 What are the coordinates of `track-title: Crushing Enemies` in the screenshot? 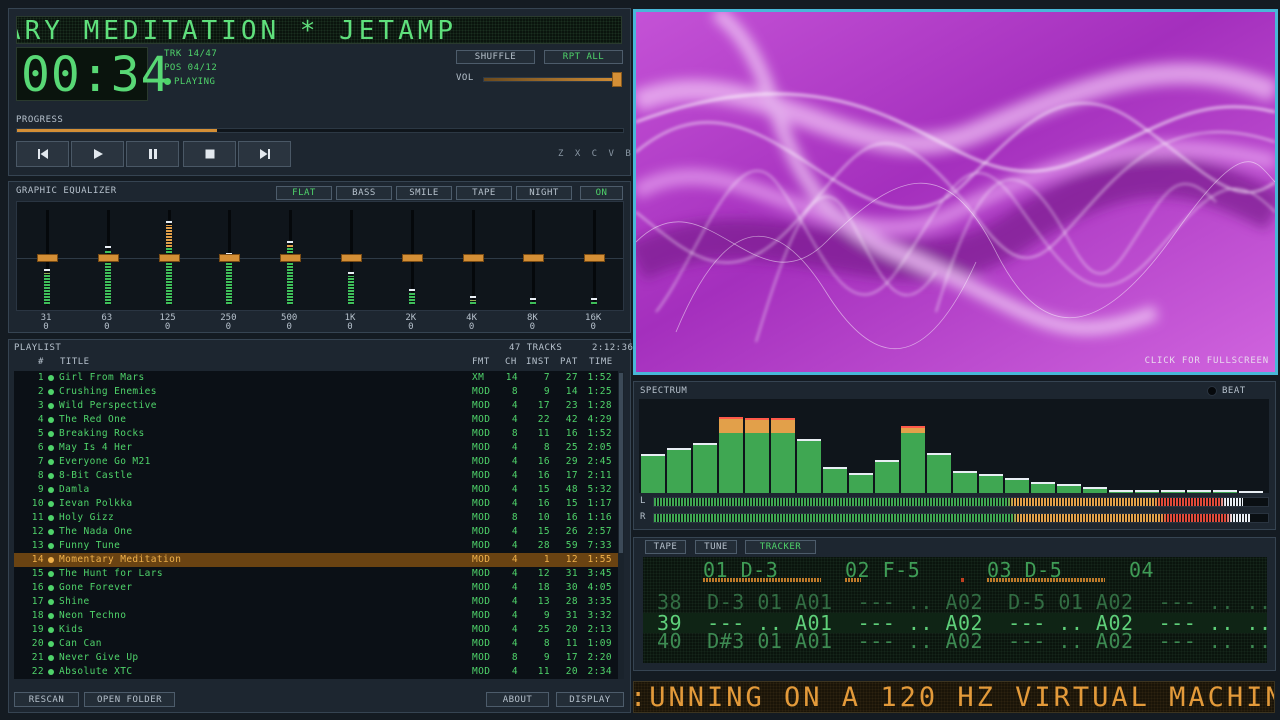 It's located at (108, 391).